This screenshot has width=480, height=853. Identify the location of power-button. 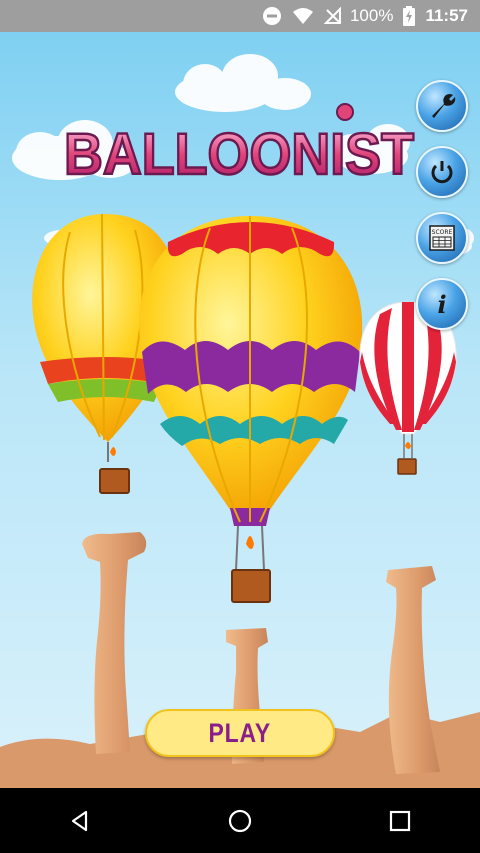
(442, 172).